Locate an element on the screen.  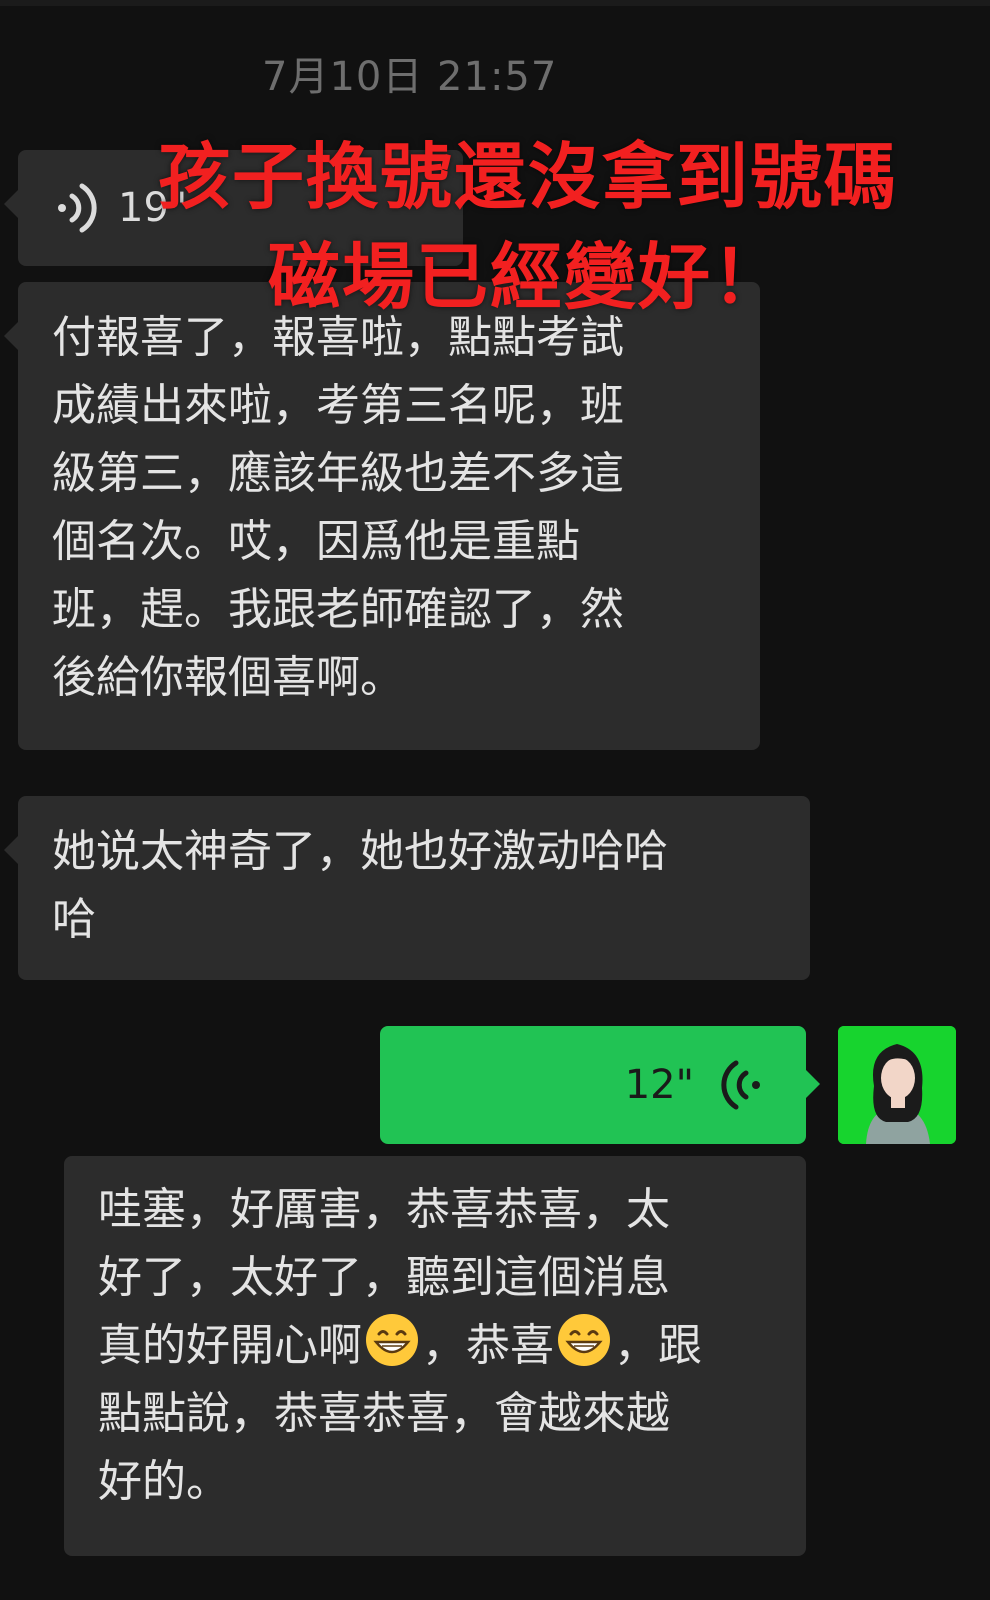
voice-duration: 12" is located at coordinates (659, 1085).